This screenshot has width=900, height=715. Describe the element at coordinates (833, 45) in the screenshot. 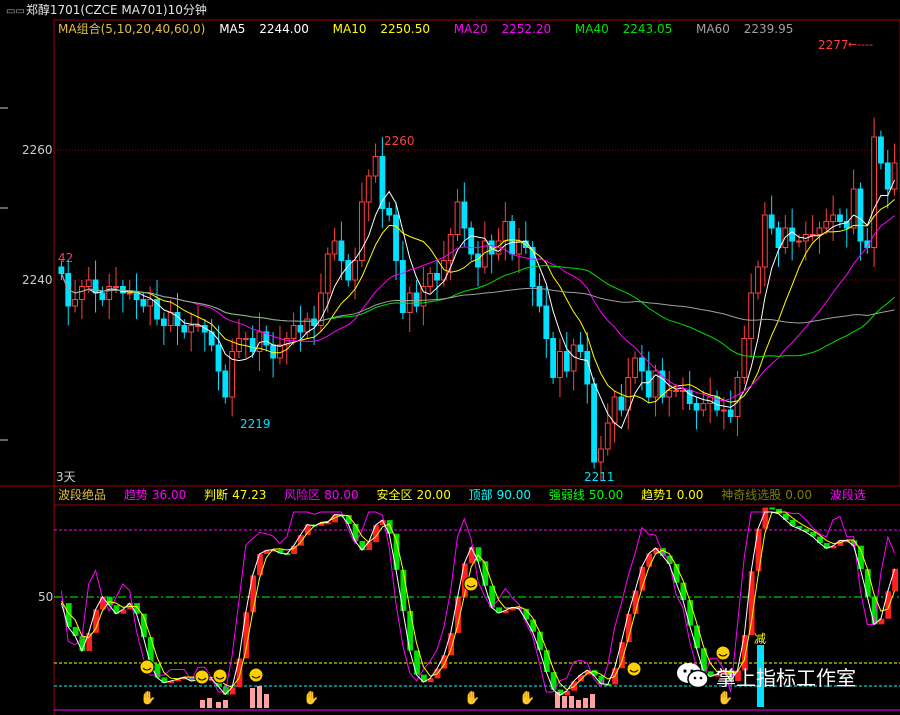

I see `high-marker-label: 2277` at that location.